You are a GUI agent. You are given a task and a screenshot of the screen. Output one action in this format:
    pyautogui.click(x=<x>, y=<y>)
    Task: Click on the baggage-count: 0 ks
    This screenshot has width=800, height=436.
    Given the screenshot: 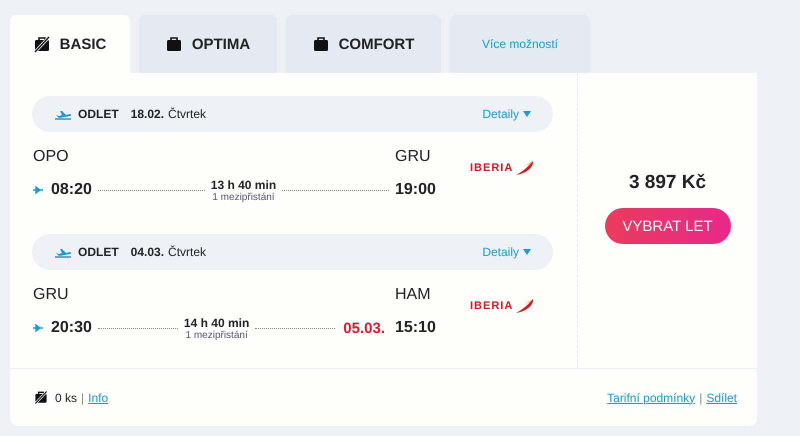 What is the action you would take?
    pyautogui.click(x=66, y=397)
    